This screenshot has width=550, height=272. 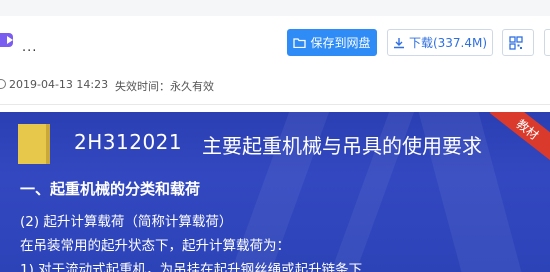 What do you see at coordinates (48, 144) in the screenshot?
I see `slide-accent-edge` at bounding box center [48, 144].